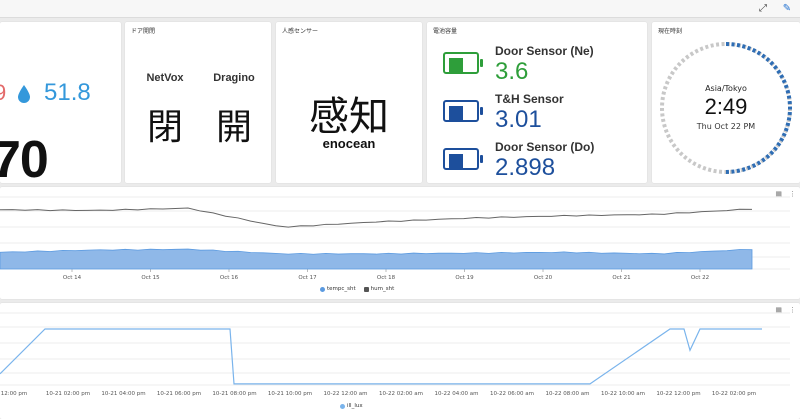 The image size is (800, 419). I want to click on x-tick-label: Oct 20, so click(543, 278).